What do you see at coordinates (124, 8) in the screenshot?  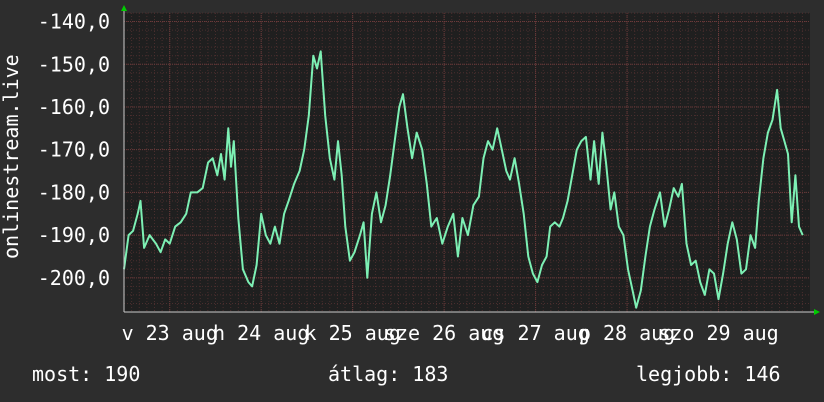 I see `y-axis-arrow-icon` at bounding box center [124, 8].